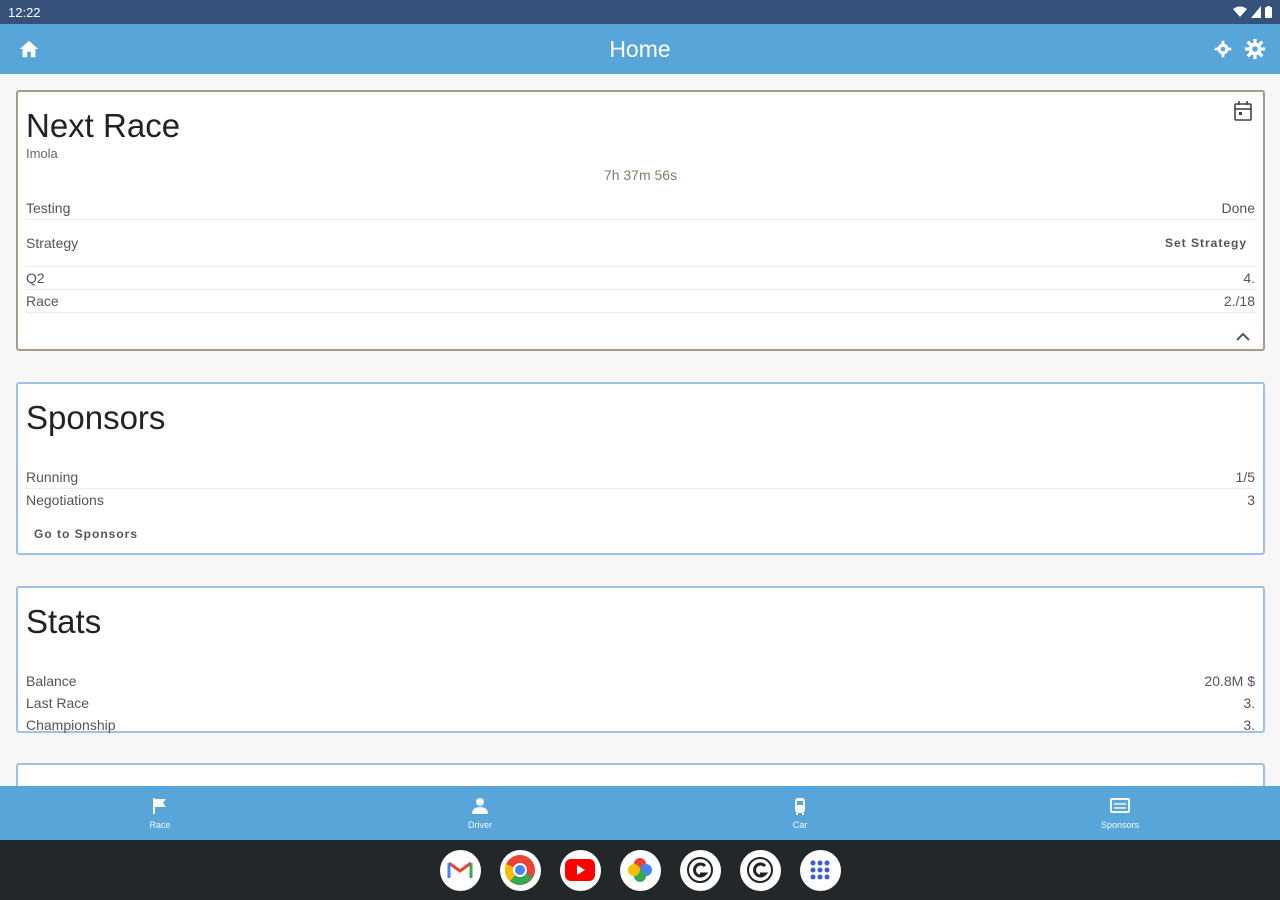 The width and height of the screenshot is (1280, 900). I want to click on app-drawer-icon, so click(820, 870).